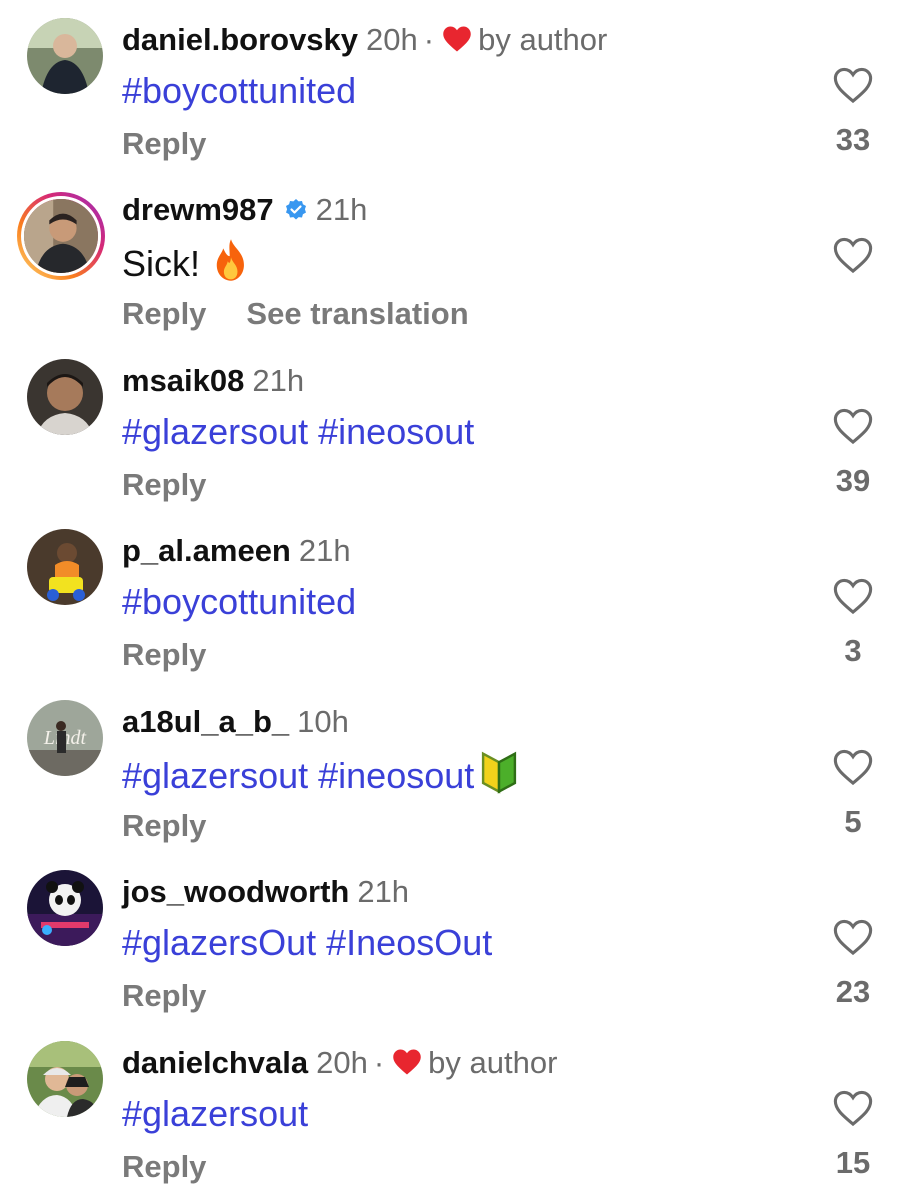  What do you see at coordinates (295, 209) in the screenshot?
I see `verified-badge-icon` at bounding box center [295, 209].